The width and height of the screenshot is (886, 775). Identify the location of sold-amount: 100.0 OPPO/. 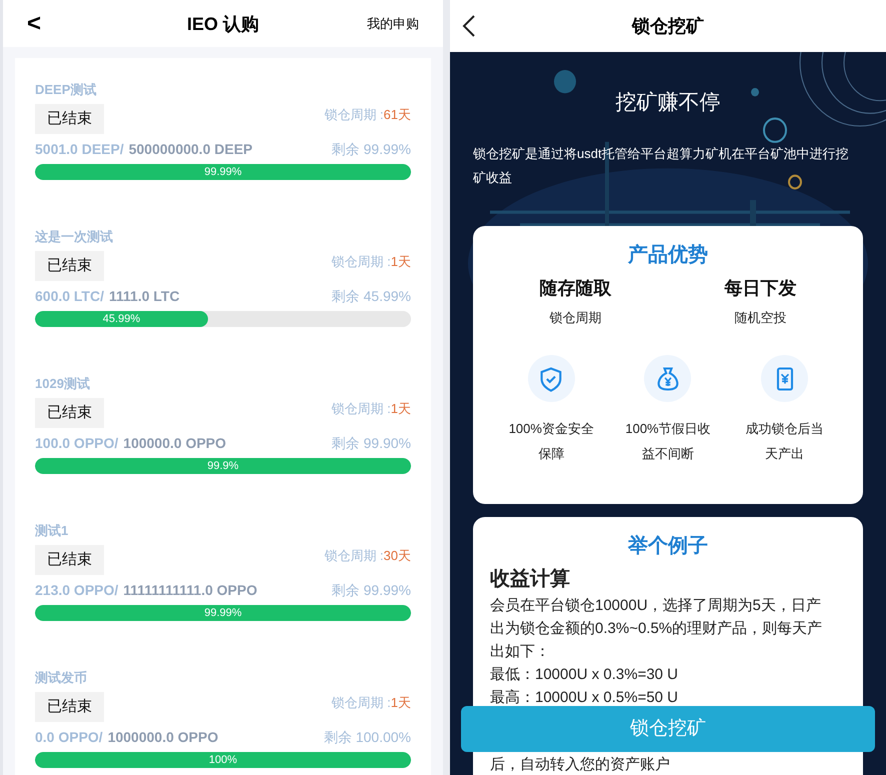
(76, 443).